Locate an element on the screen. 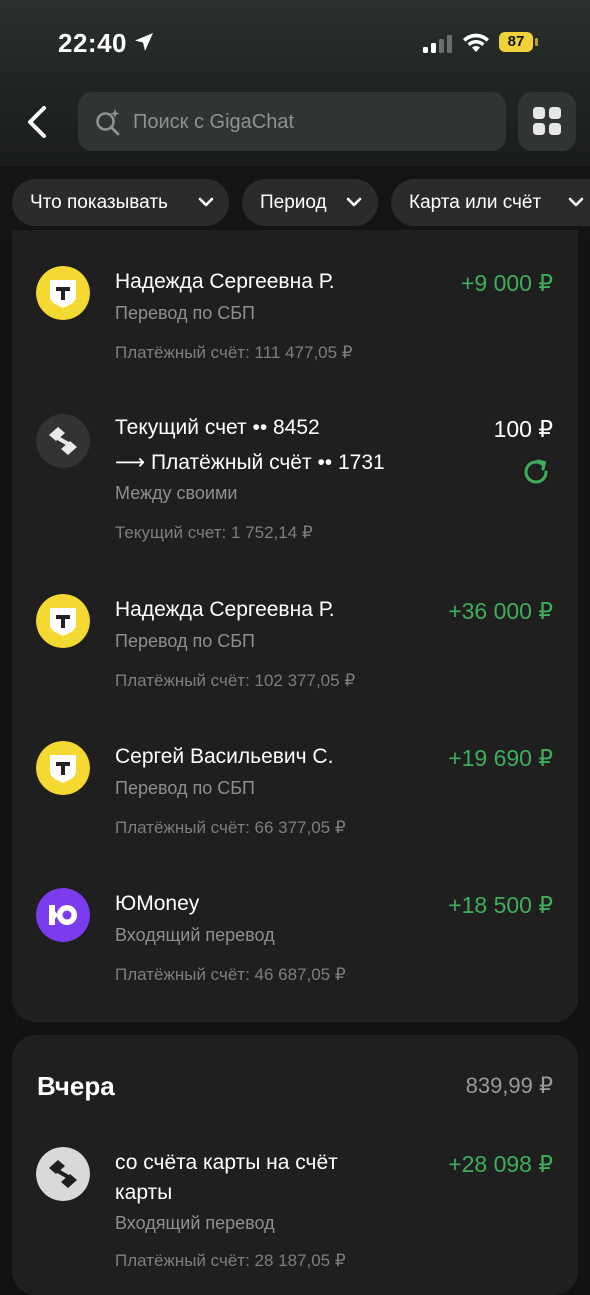 The width and height of the screenshot is (590, 1295). transaction-amount: +36 000 ₽ is located at coordinates (500, 611).